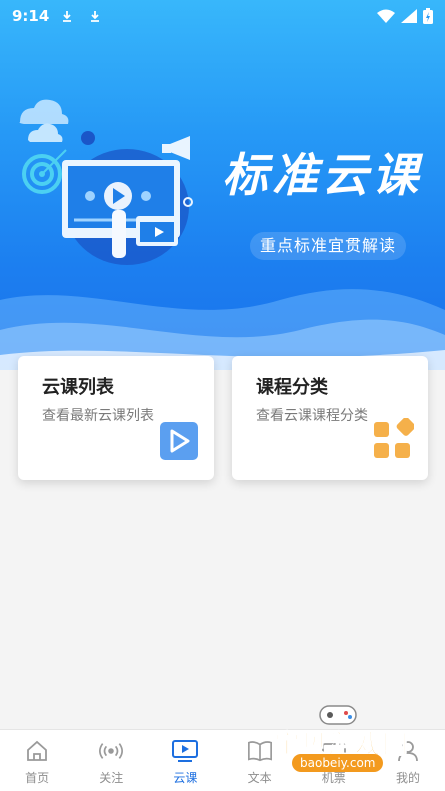 This screenshot has width=445, height=791. Describe the element at coordinates (334, 751) in the screenshot. I see `ticket-icon` at that location.